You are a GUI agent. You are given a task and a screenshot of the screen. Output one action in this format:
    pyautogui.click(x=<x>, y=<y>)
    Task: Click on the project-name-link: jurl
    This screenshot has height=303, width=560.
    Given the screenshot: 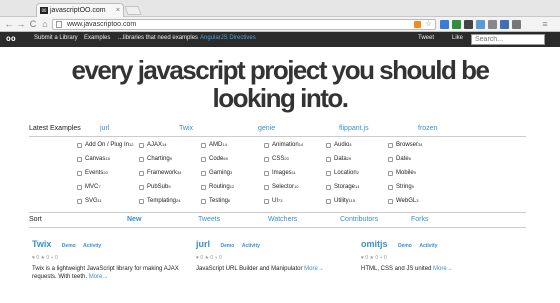 What is the action you would take?
    pyautogui.click(x=203, y=244)
    